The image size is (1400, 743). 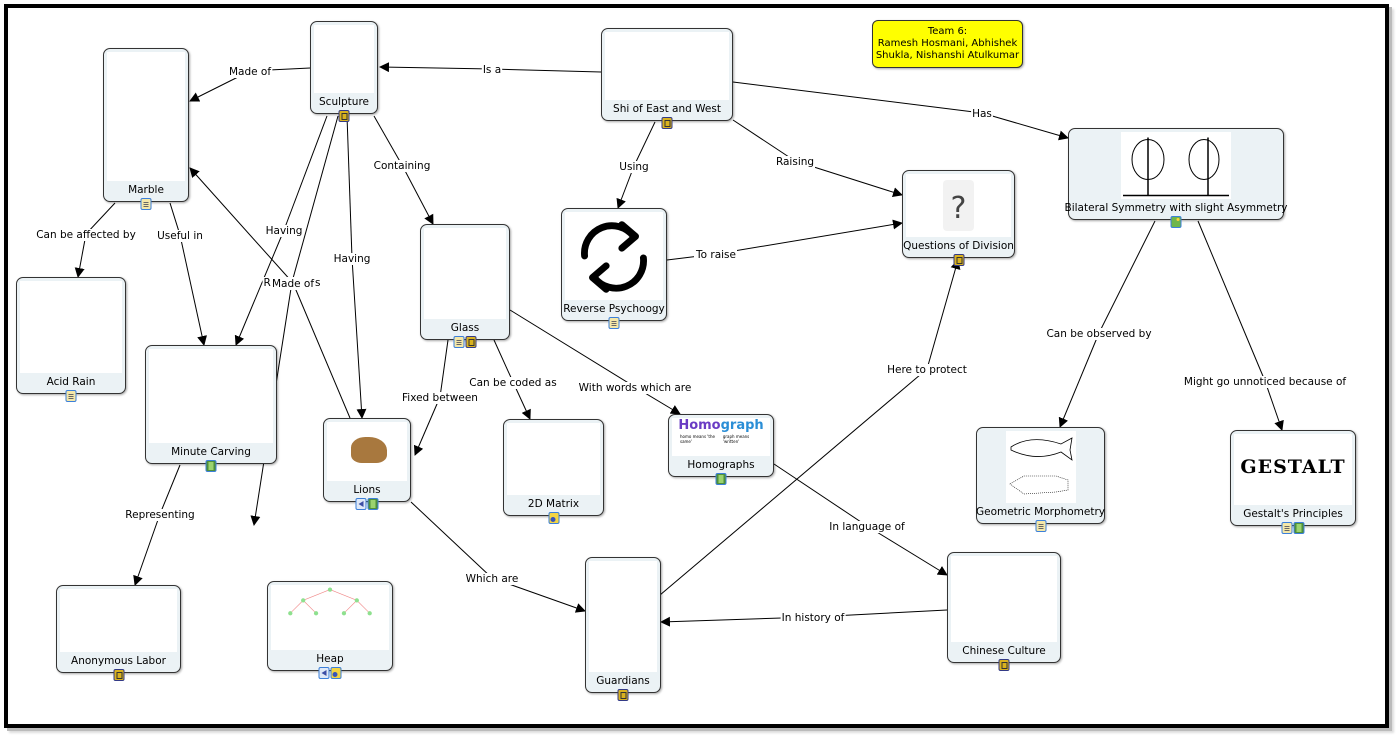 I want to click on link-label: Might go unnoticed because of, so click(x=1265, y=382).